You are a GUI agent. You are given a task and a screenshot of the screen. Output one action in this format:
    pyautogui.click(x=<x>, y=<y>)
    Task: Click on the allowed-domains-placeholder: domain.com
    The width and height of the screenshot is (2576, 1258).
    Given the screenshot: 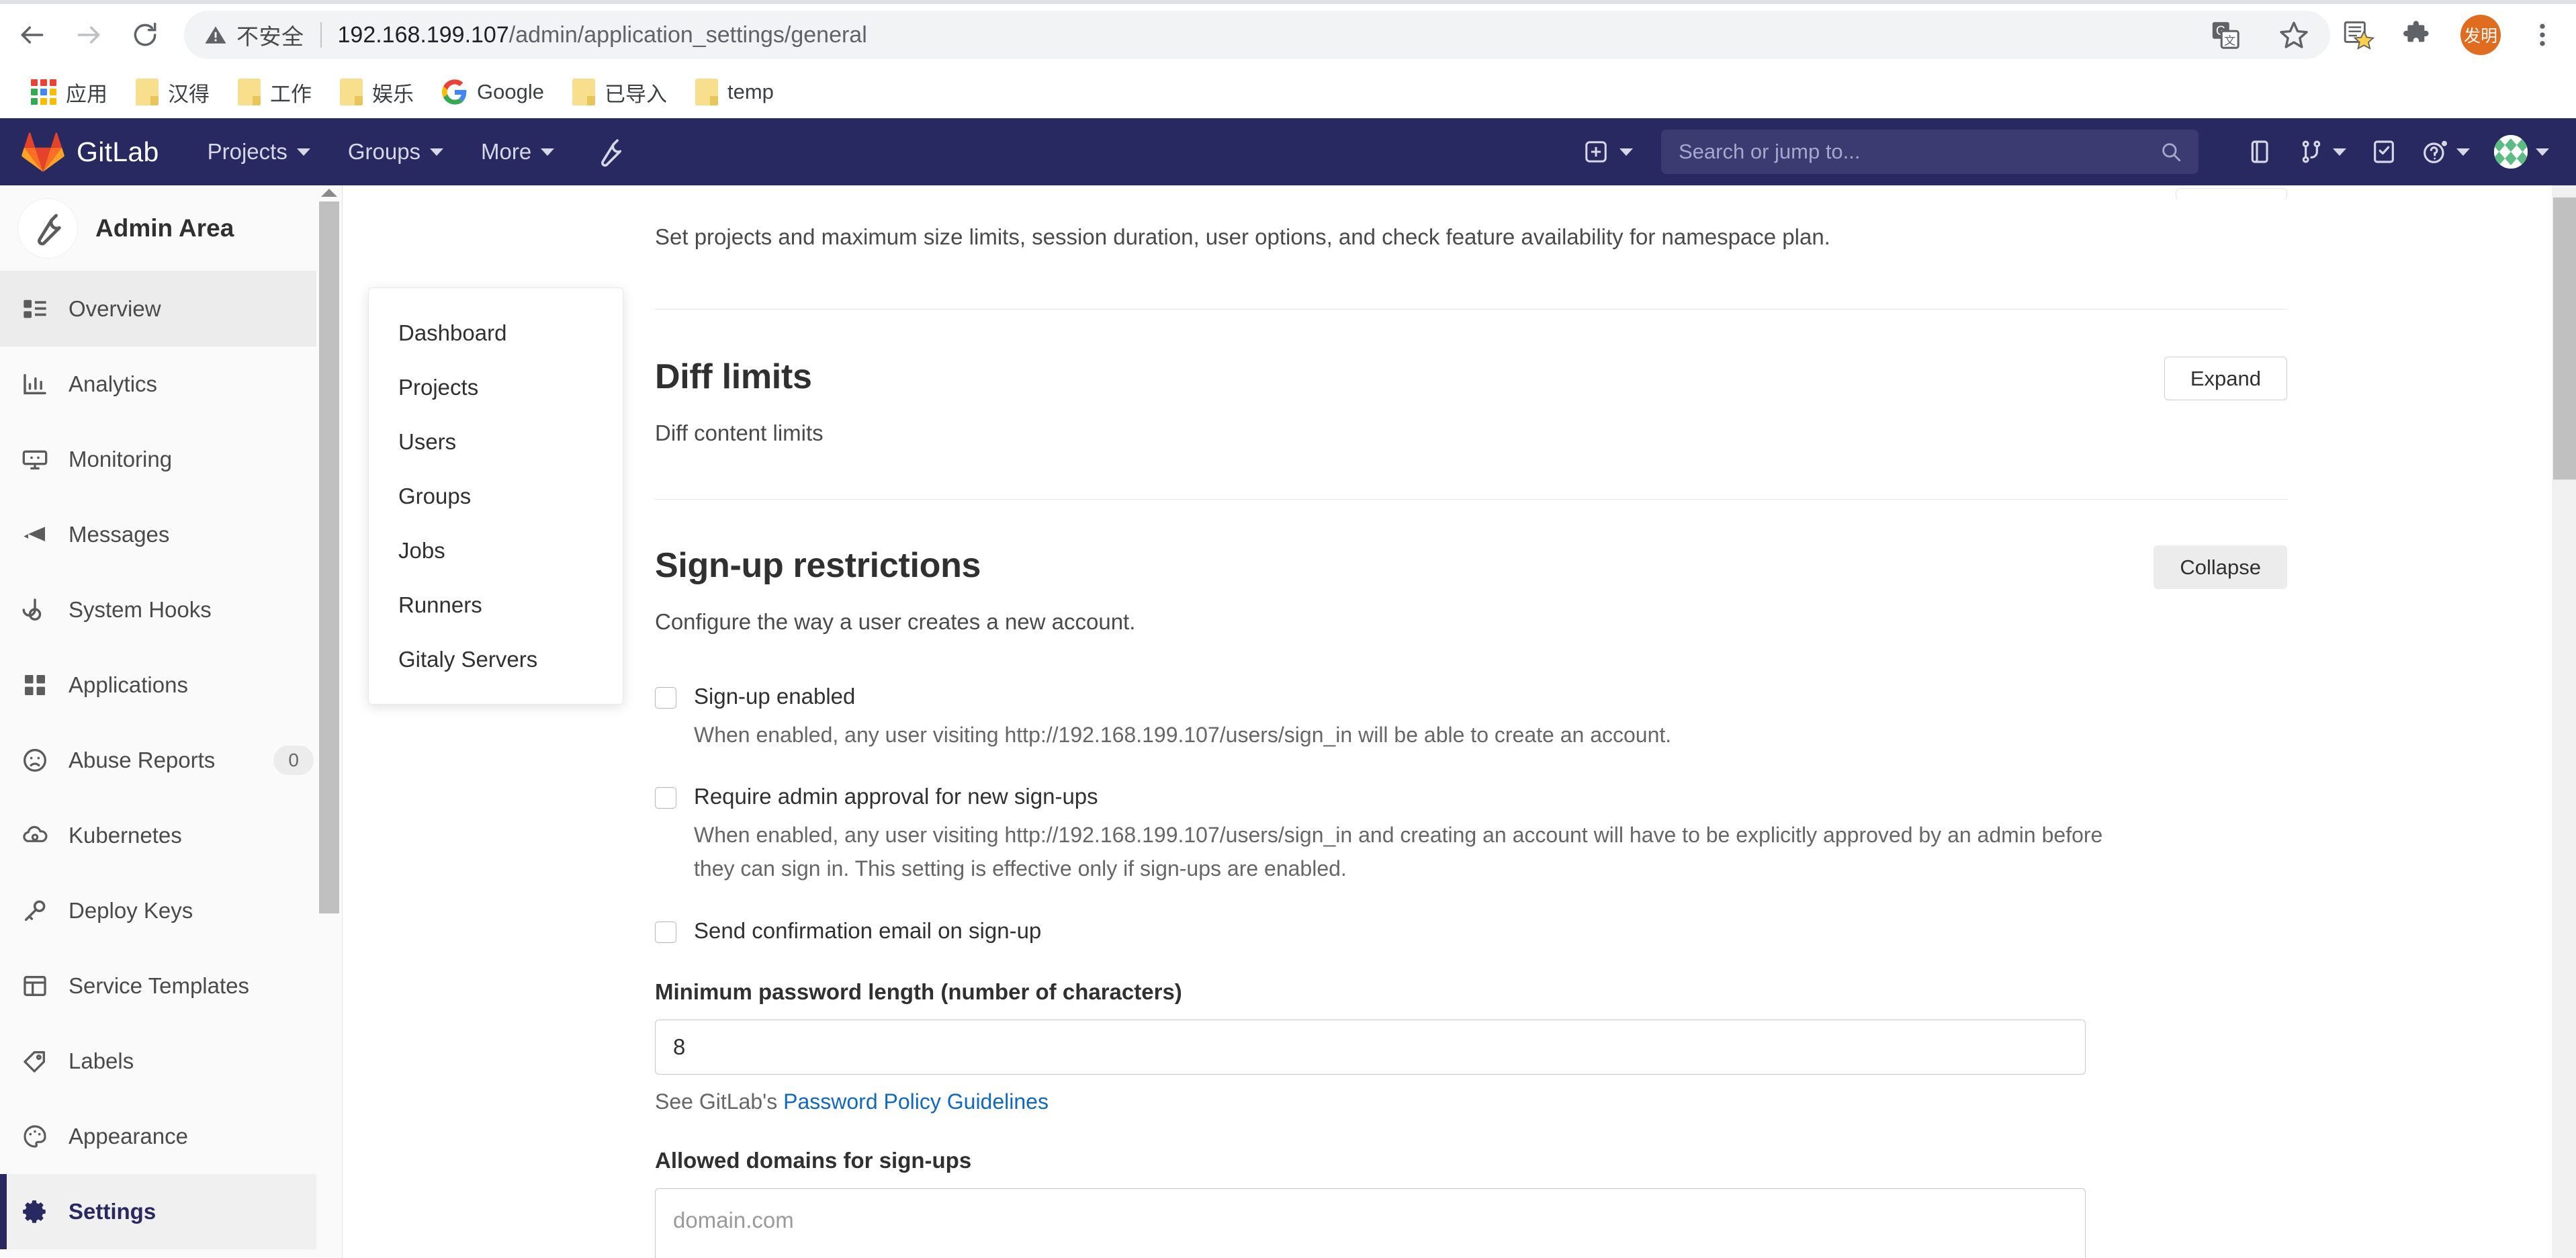 What is the action you would take?
    pyautogui.click(x=733, y=1220)
    